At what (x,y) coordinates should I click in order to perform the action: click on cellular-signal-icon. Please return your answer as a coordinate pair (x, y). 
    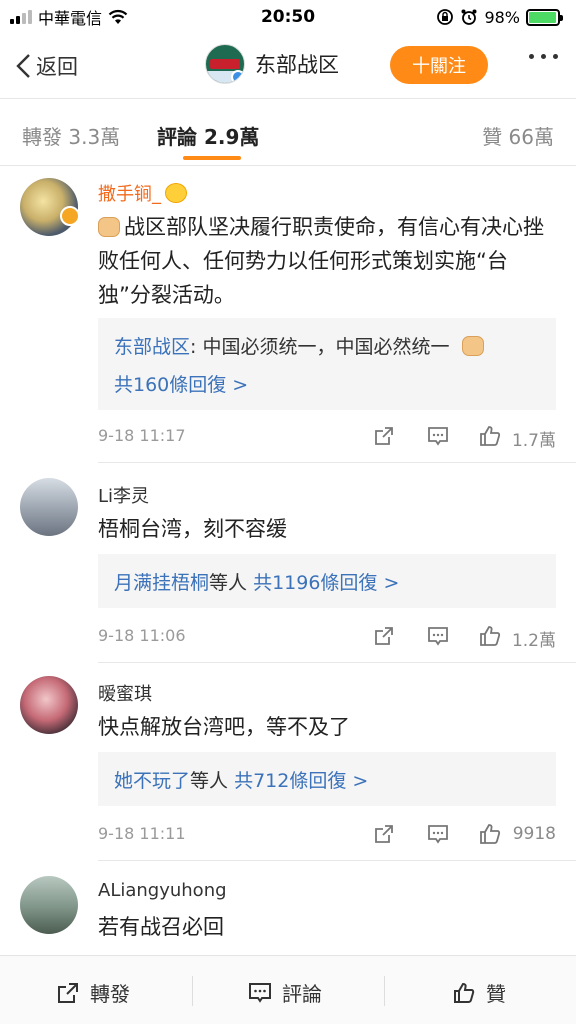
    Looking at the image, I should click on (21, 17).